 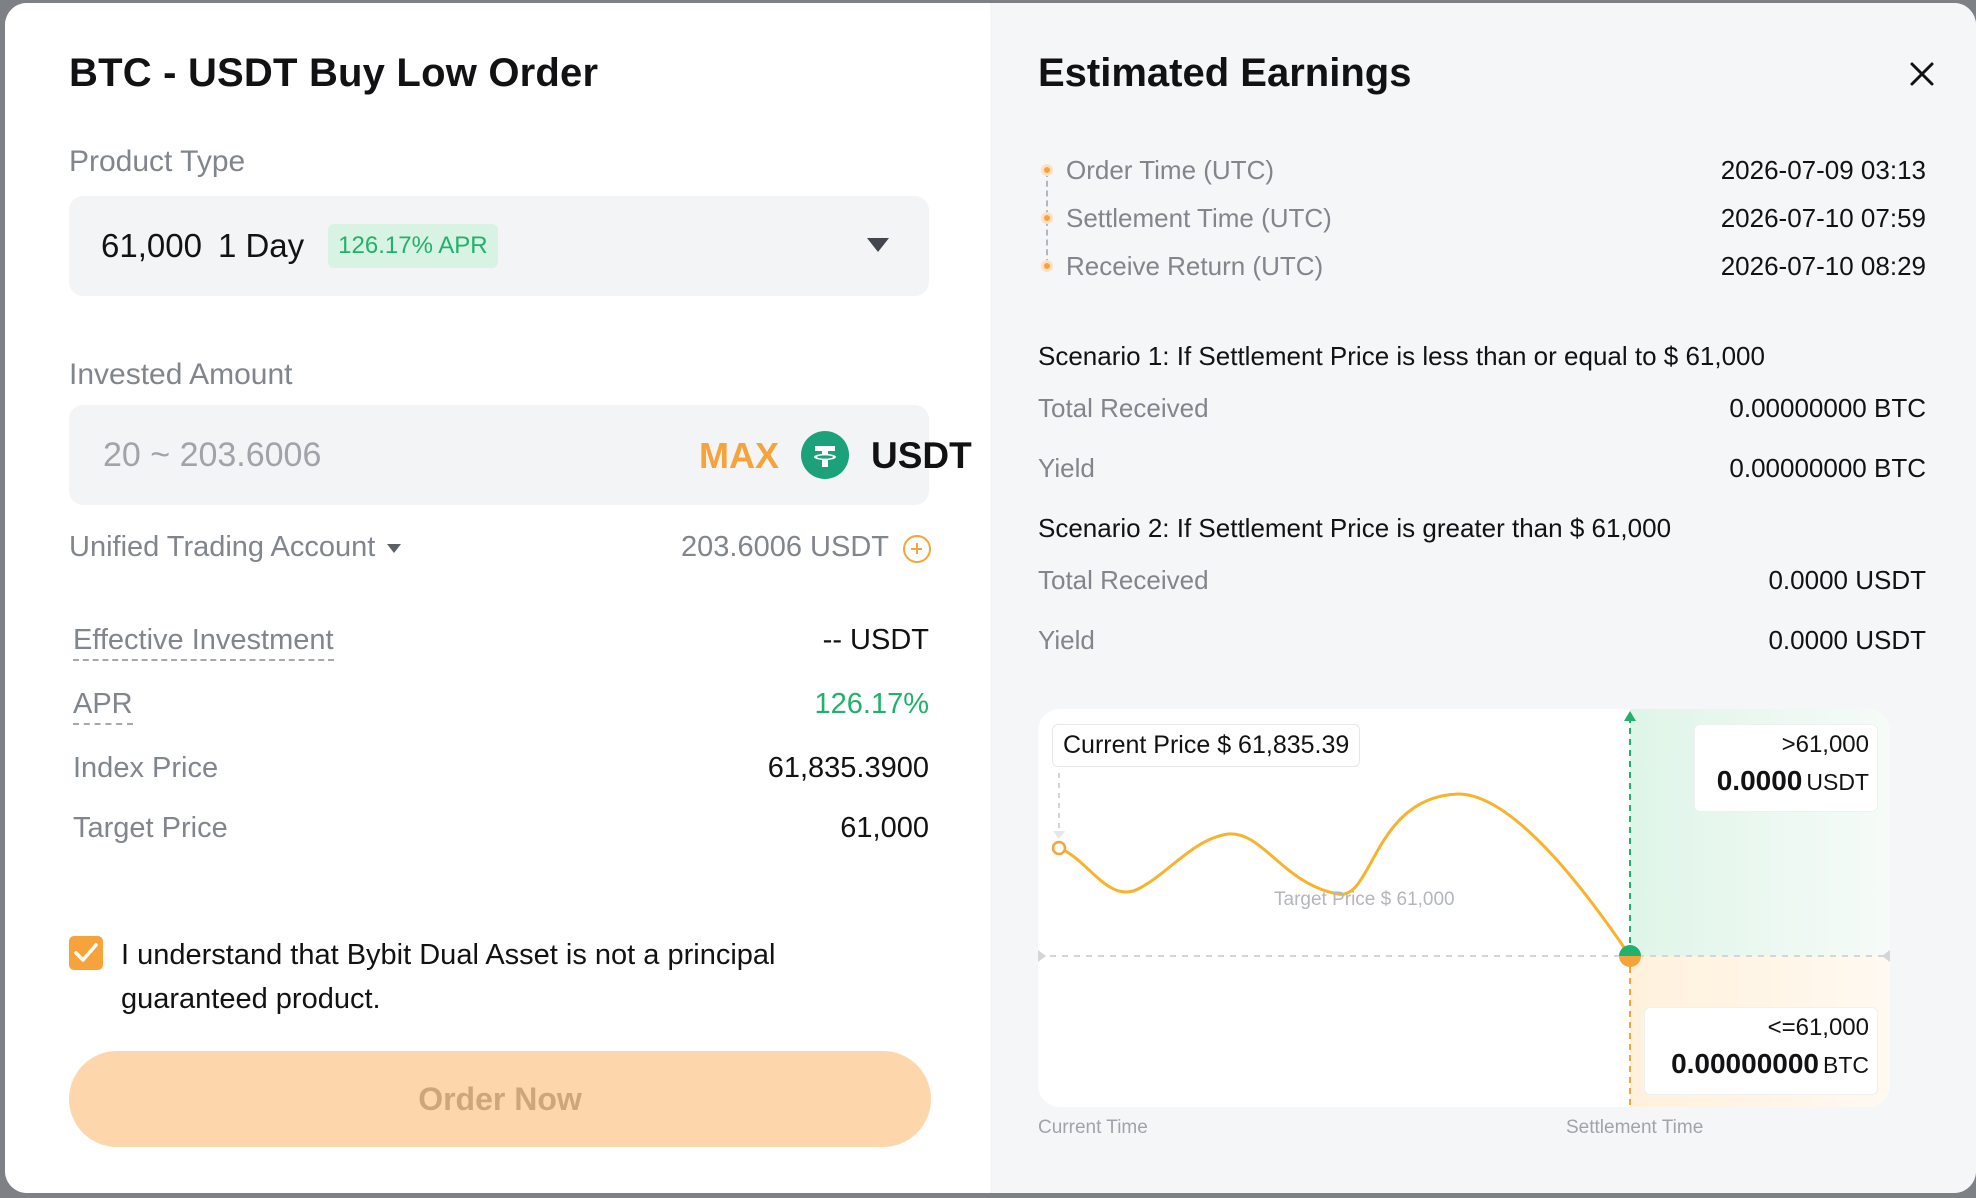 I want to click on order-now-button: Order Now, so click(x=500, y=1099).